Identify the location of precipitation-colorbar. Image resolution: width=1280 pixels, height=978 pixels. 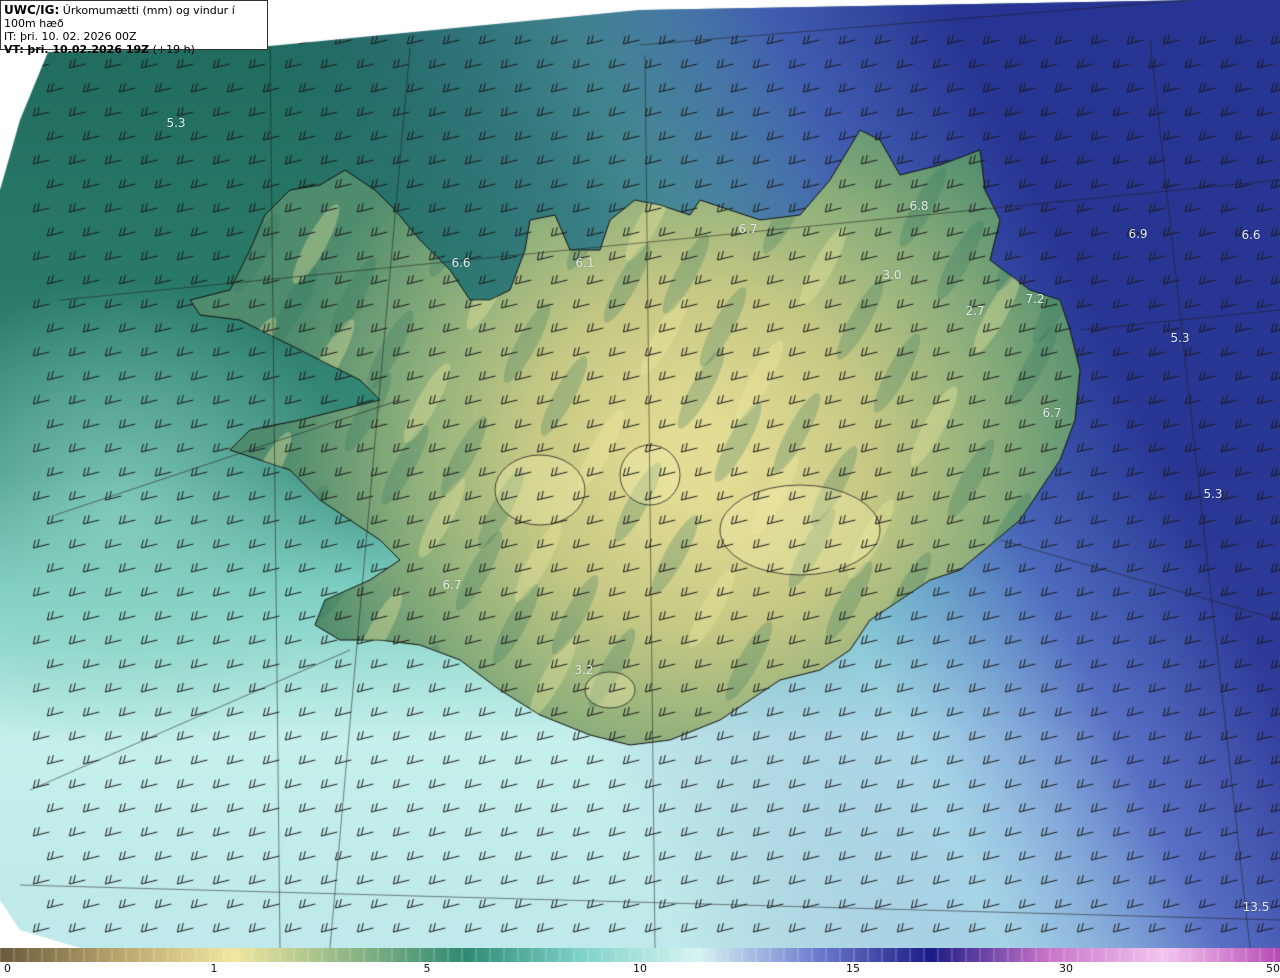
(640, 955).